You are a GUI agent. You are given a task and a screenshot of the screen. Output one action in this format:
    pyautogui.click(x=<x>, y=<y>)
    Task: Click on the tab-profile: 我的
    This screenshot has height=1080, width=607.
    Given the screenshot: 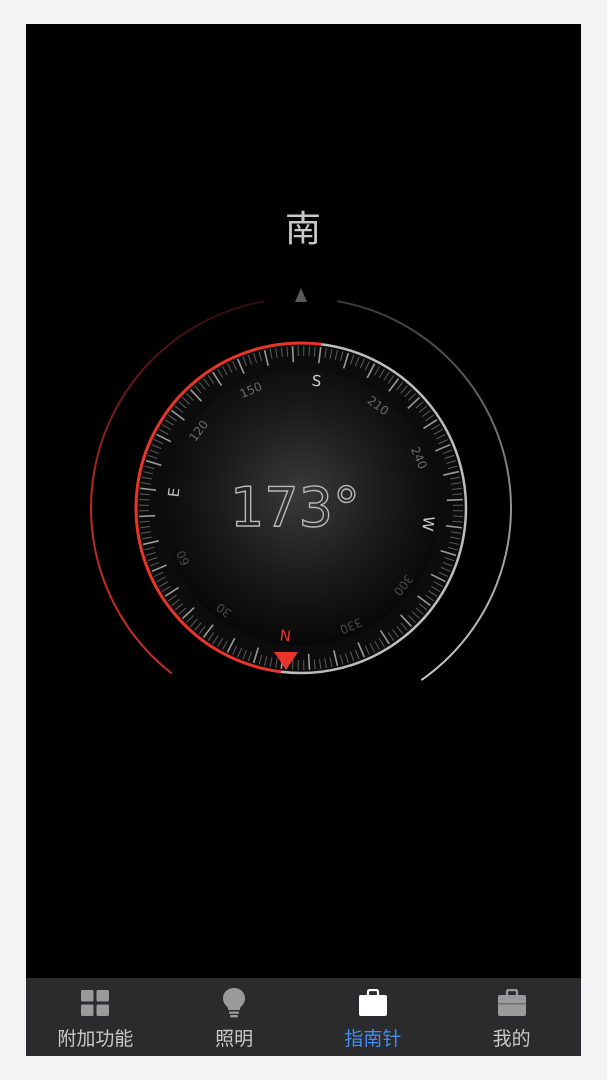 What is the action you would take?
    pyautogui.click(x=511, y=1017)
    